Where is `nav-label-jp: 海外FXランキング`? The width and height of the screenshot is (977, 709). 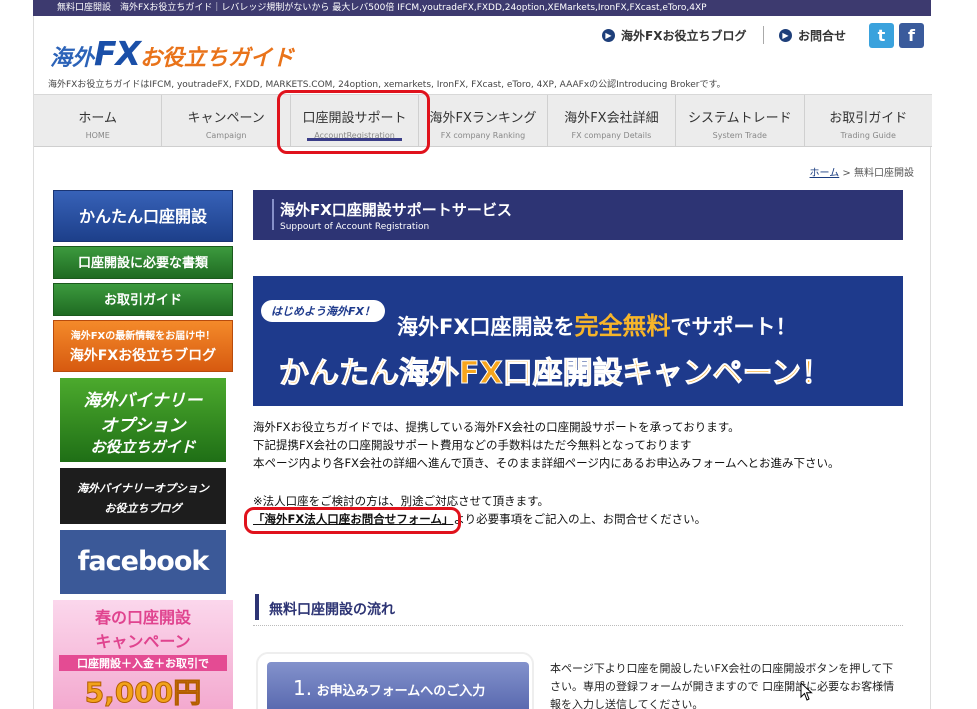
nav-label-jp: 海外FXランキング is located at coordinates (483, 118).